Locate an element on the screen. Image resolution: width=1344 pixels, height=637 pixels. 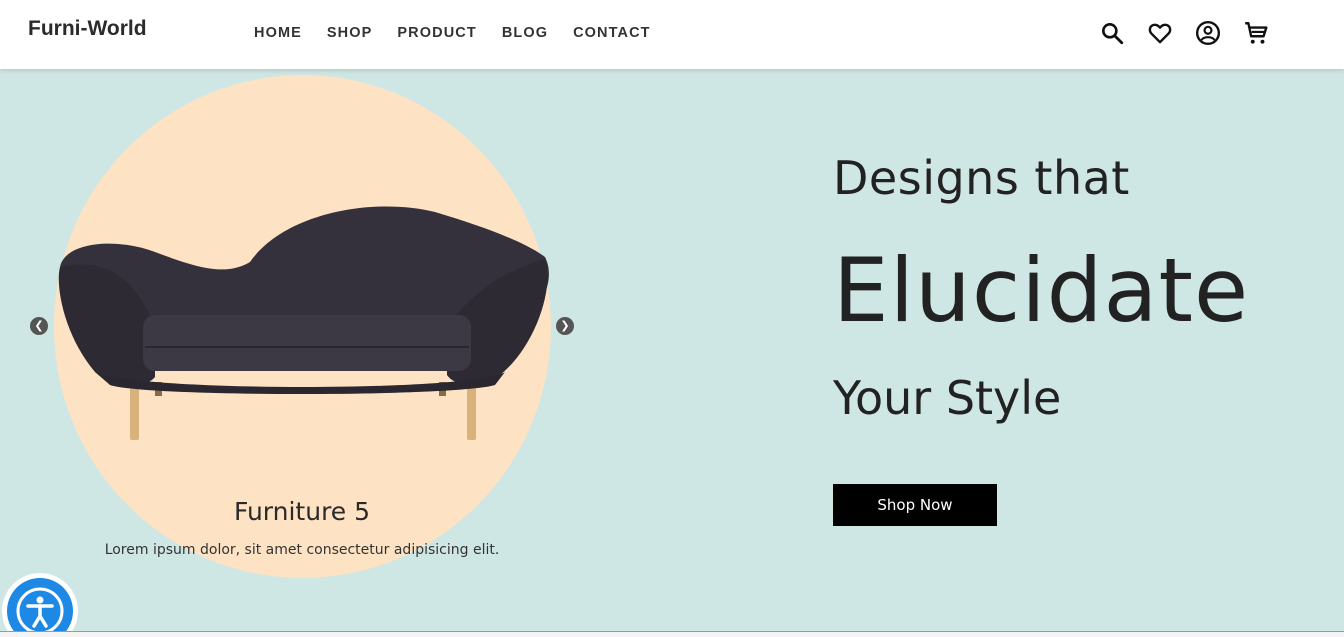
search-icon is located at coordinates (1112, 33).